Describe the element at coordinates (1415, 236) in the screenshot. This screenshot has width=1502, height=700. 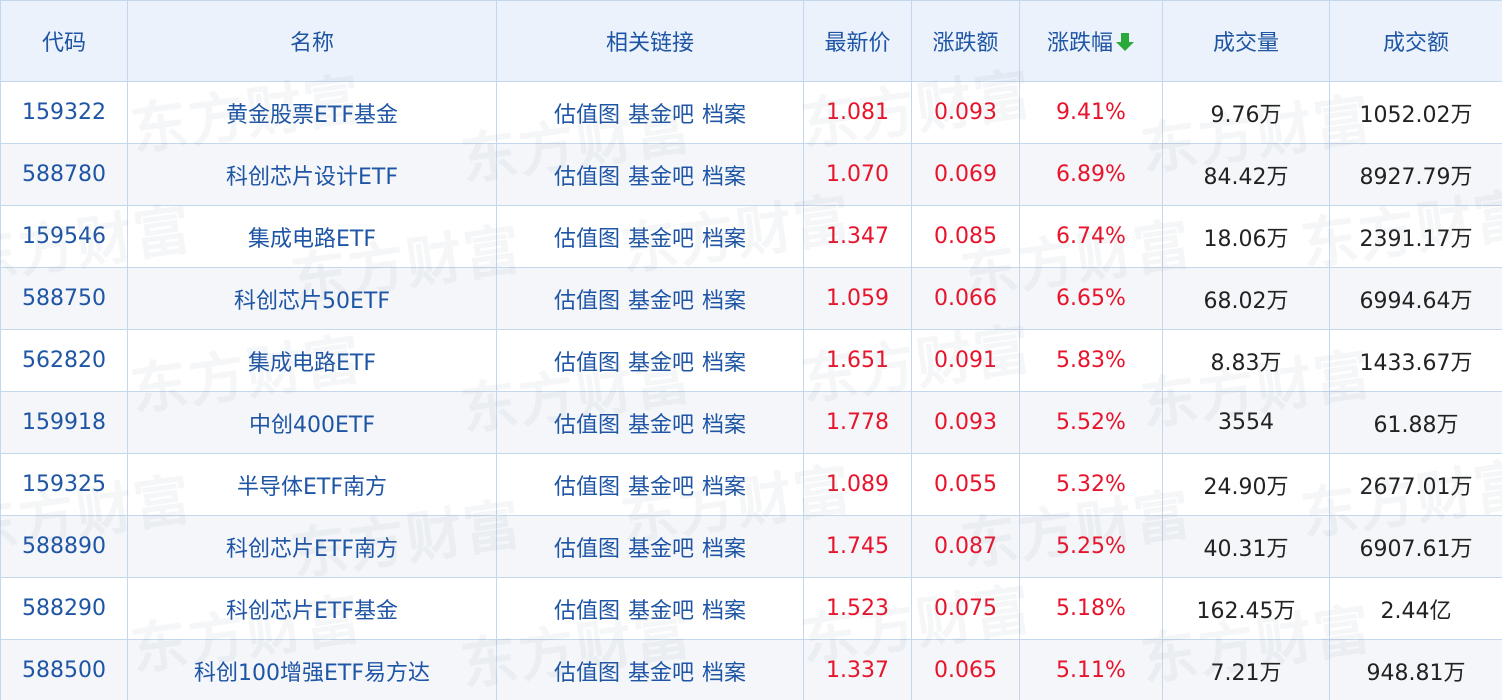
I see `turnover: 2391.17万` at that location.